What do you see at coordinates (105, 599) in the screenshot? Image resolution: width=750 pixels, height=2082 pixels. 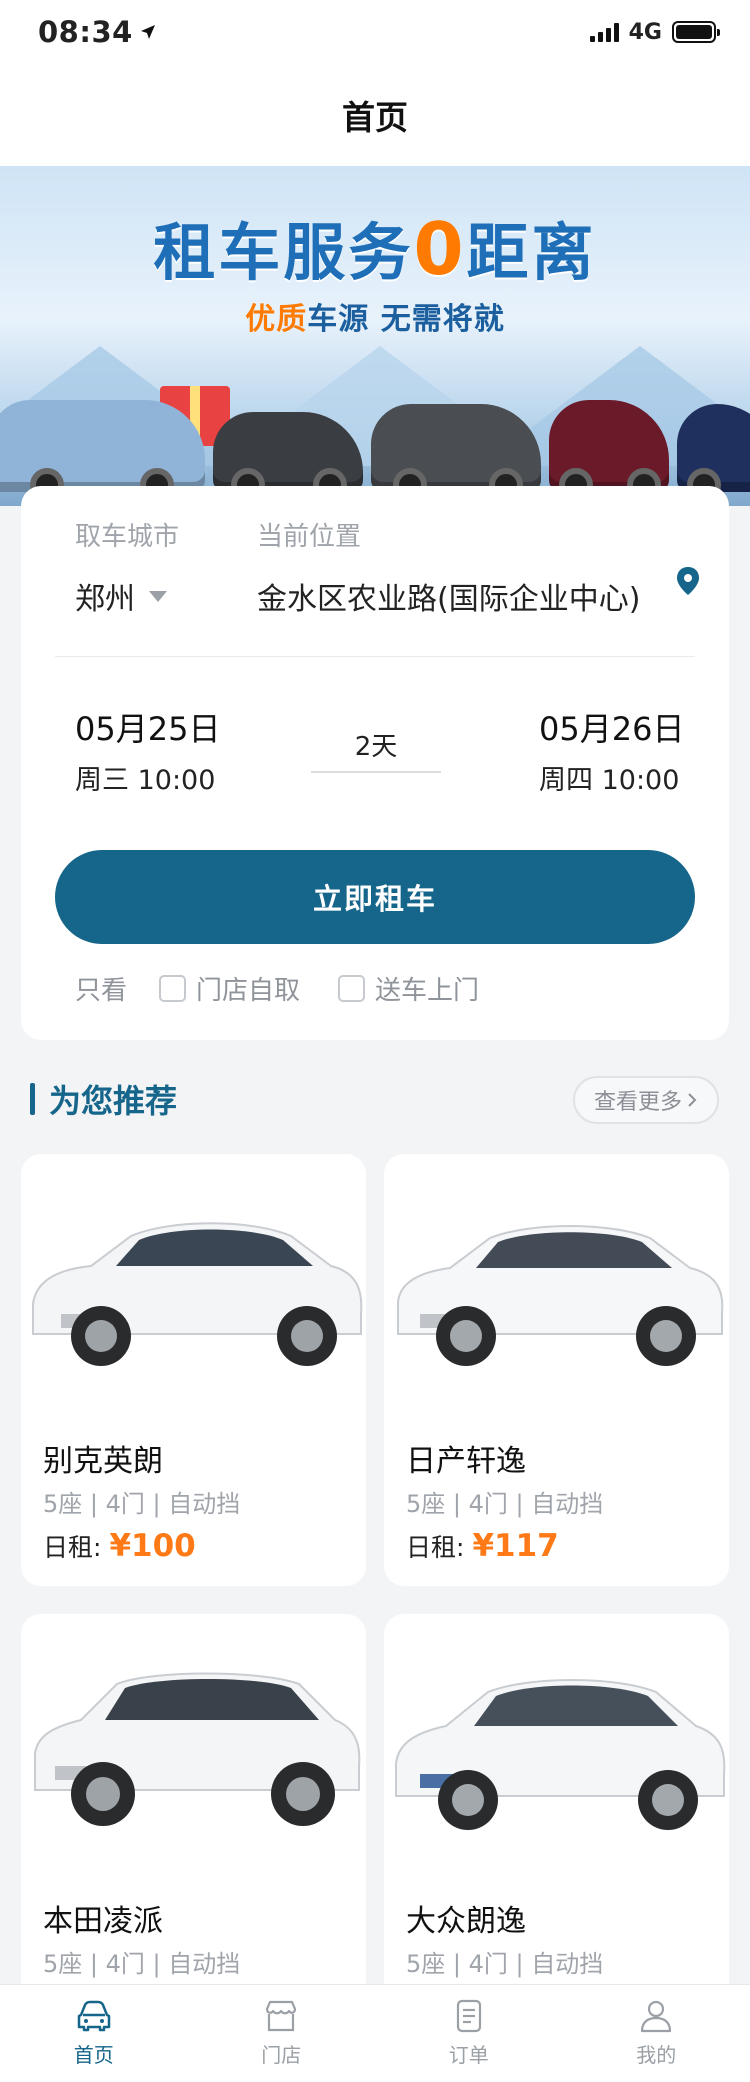 I see `city-value: 郑州` at bounding box center [105, 599].